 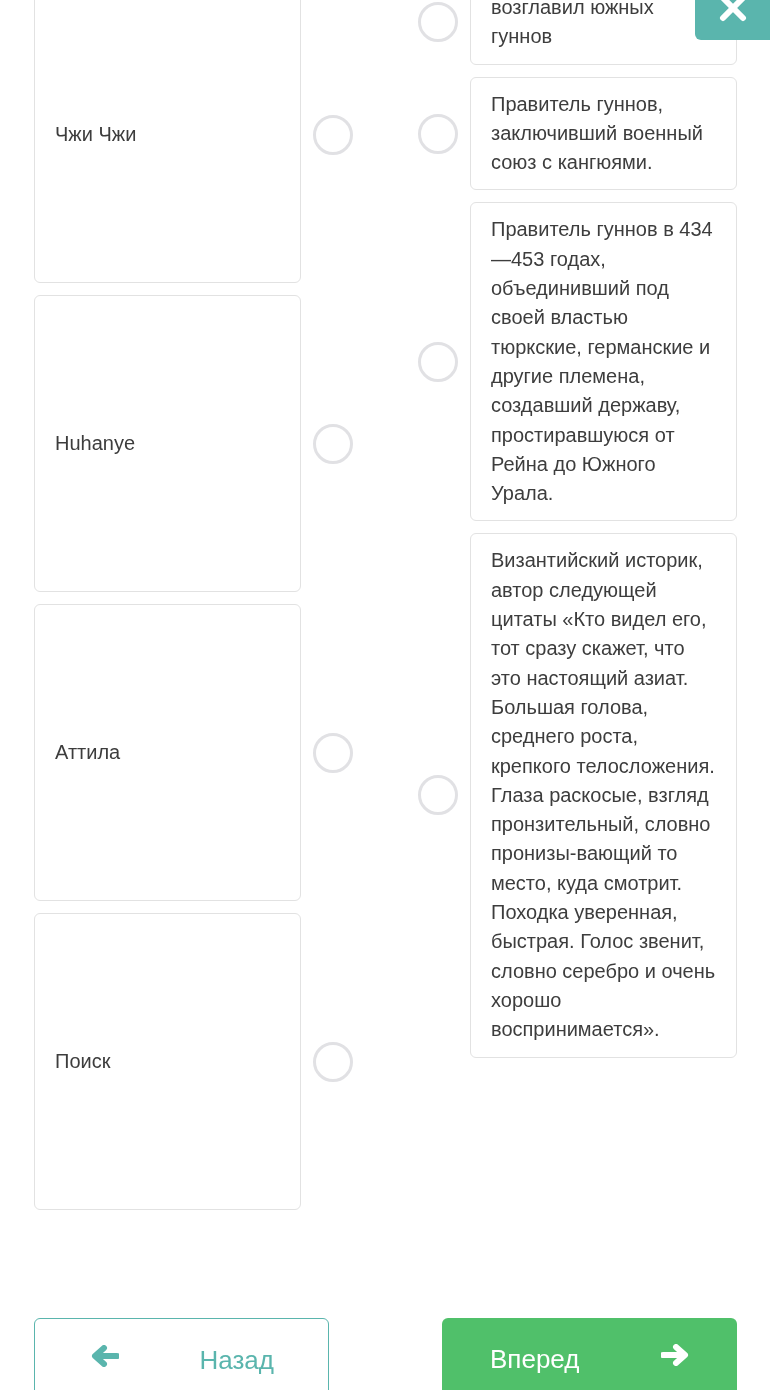 What do you see at coordinates (573, 25) in the screenshot?
I see `card-text: возглавил южных гуннов` at bounding box center [573, 25].